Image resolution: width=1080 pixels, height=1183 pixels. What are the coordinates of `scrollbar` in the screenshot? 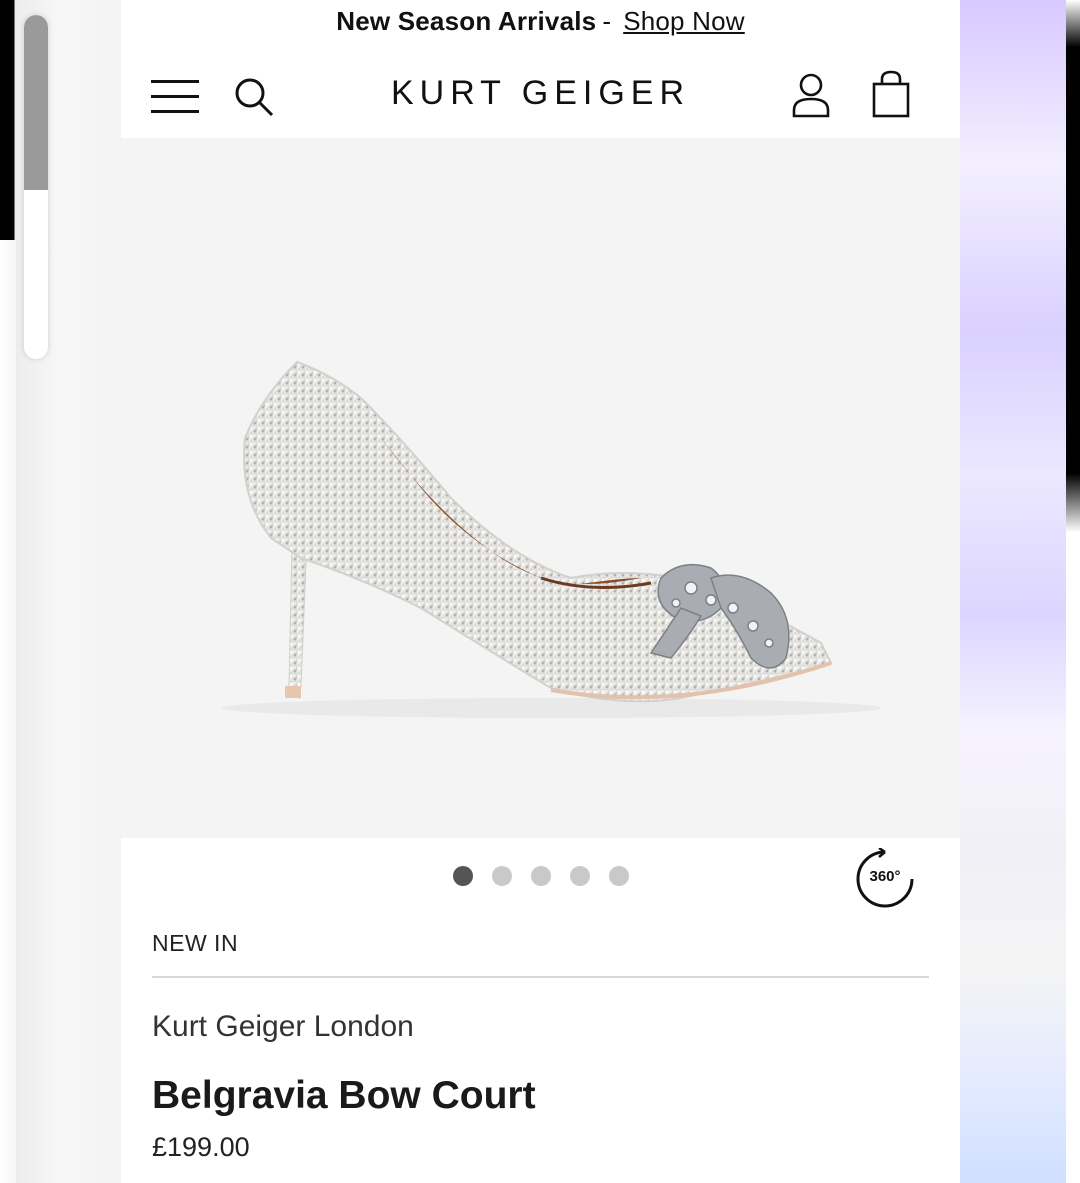 It's located at (36, 187).